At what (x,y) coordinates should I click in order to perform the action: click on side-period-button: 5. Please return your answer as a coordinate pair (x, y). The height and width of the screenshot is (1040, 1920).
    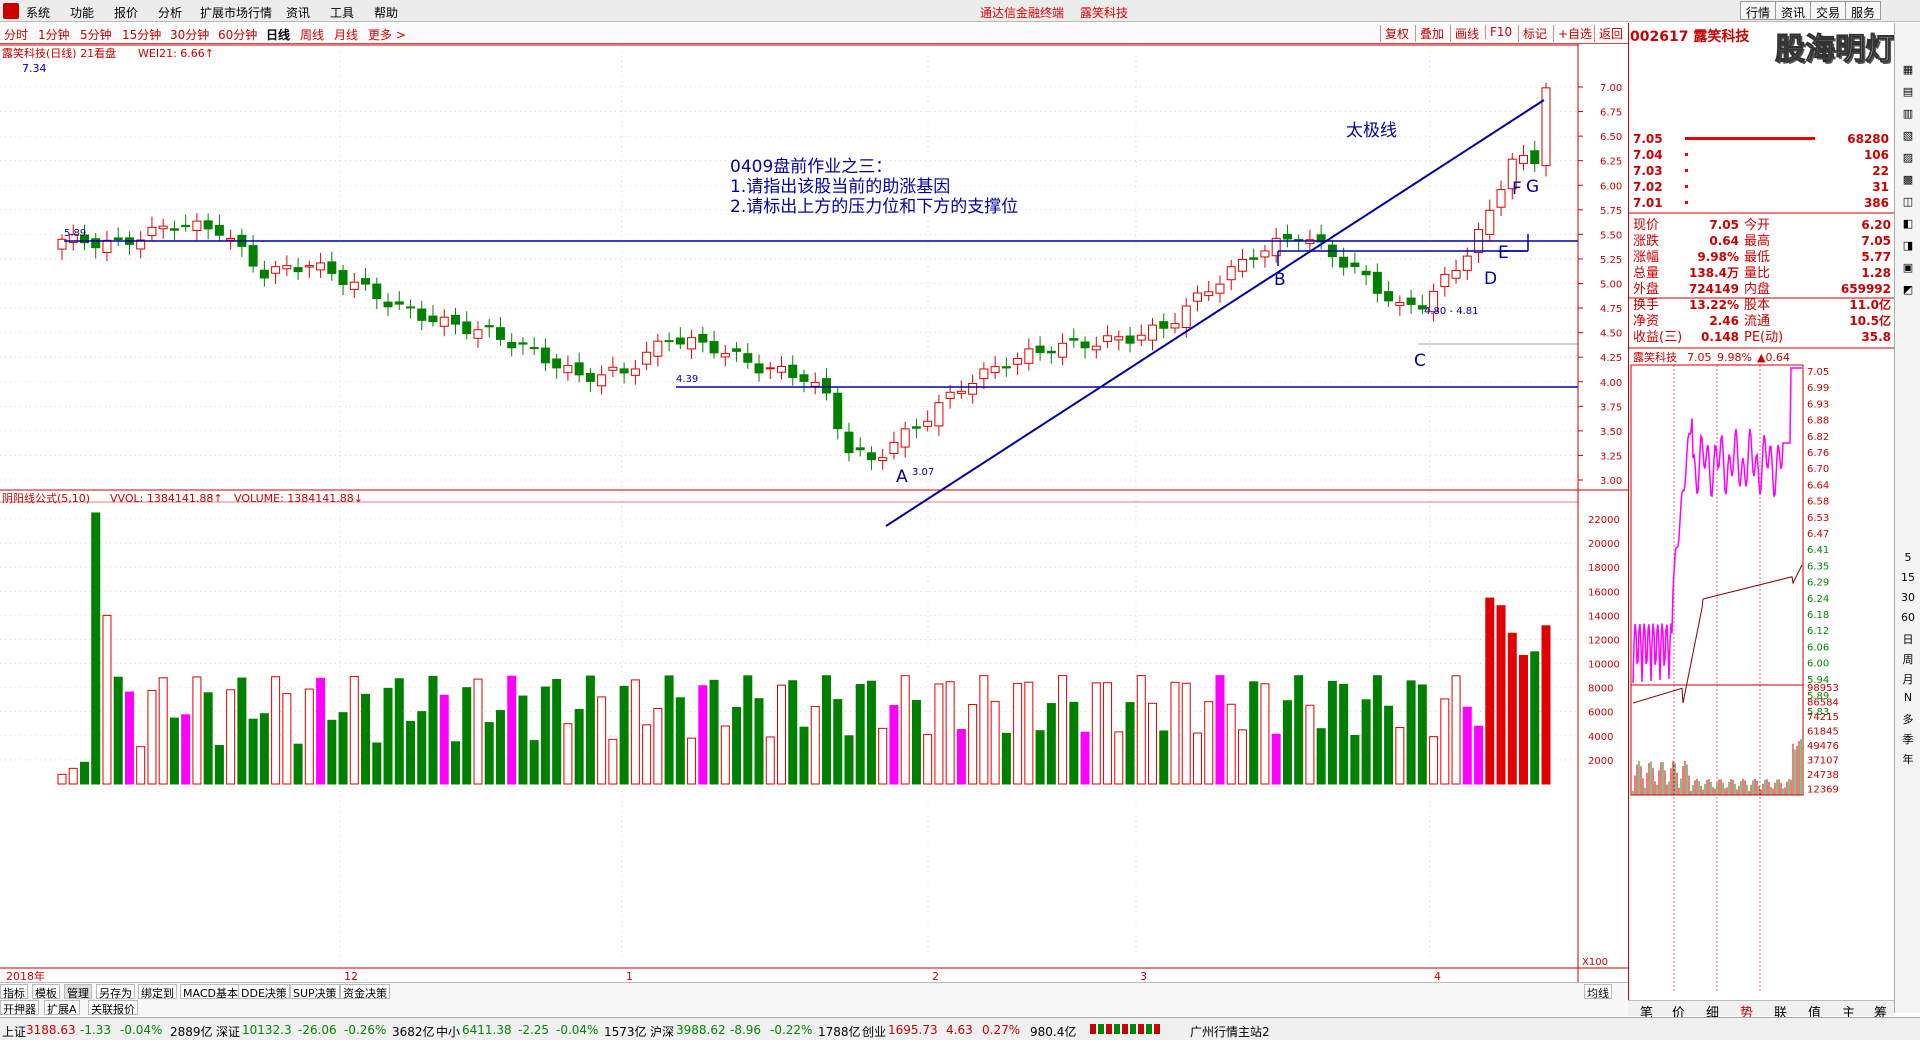
    Looking at the image, I should click on (1908, 557).